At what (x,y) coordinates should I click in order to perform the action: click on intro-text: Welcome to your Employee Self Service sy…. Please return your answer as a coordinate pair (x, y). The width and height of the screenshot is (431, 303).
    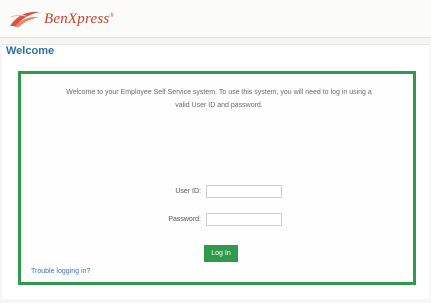
    Looking at the image, I should click on (219, 99).